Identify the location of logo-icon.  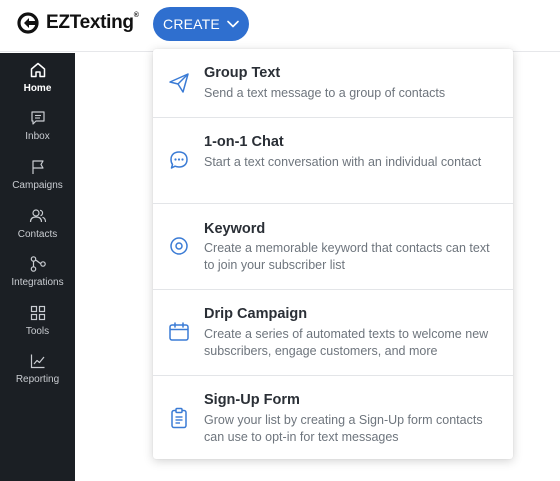
(28, 23).